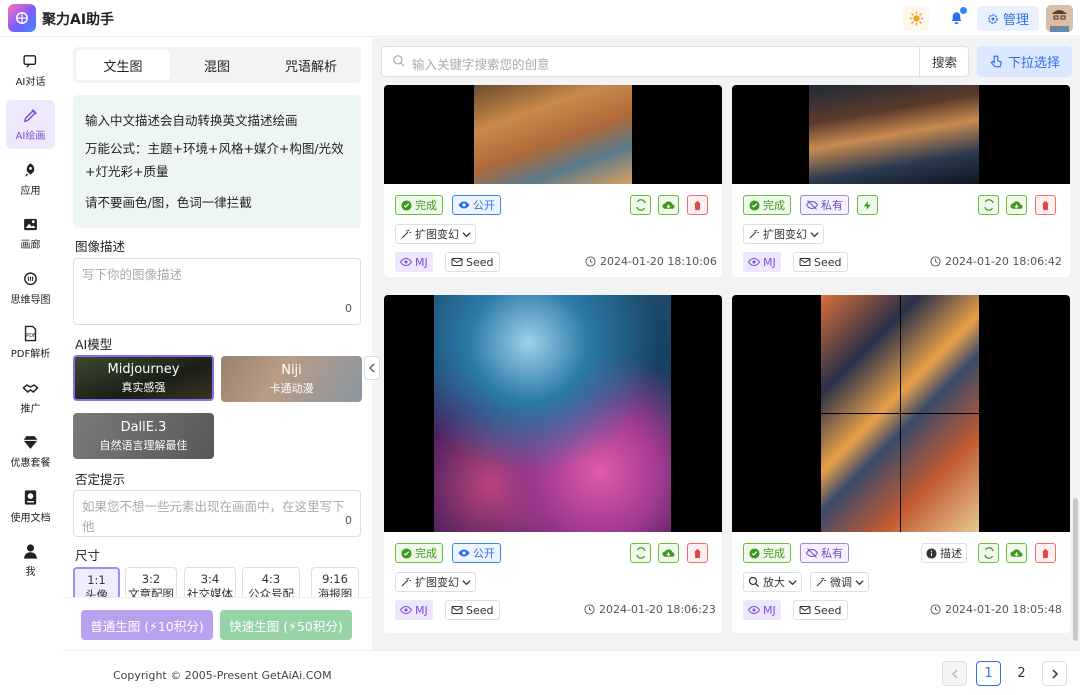 The width and height of the screenshot is (1080, 695). I want to click on model-dalle3: DallE.3 自然语言理解最佳, so click(143, 436).